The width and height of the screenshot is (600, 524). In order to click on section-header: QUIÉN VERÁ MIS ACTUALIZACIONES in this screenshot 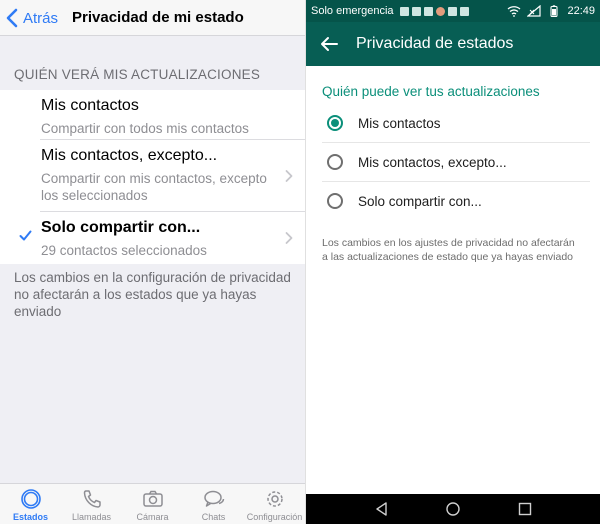, I will do `click(137, 74)`.